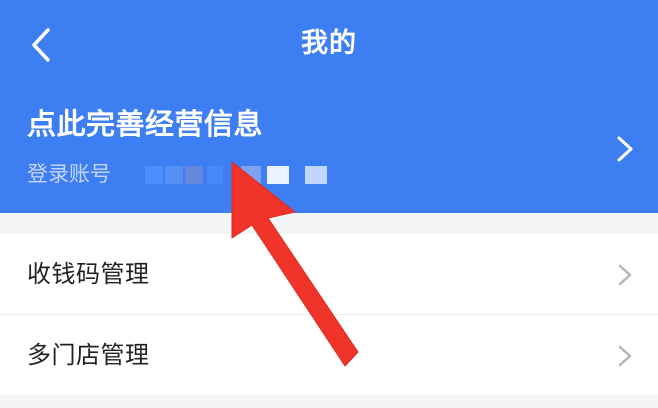 The height and width of the screenshot is (408, 658). What do you see at coordinates (145, 124) in the screenshot?
I see `complete-business-info-link: 点此完善经营信息` at bounding box center [145, 124].